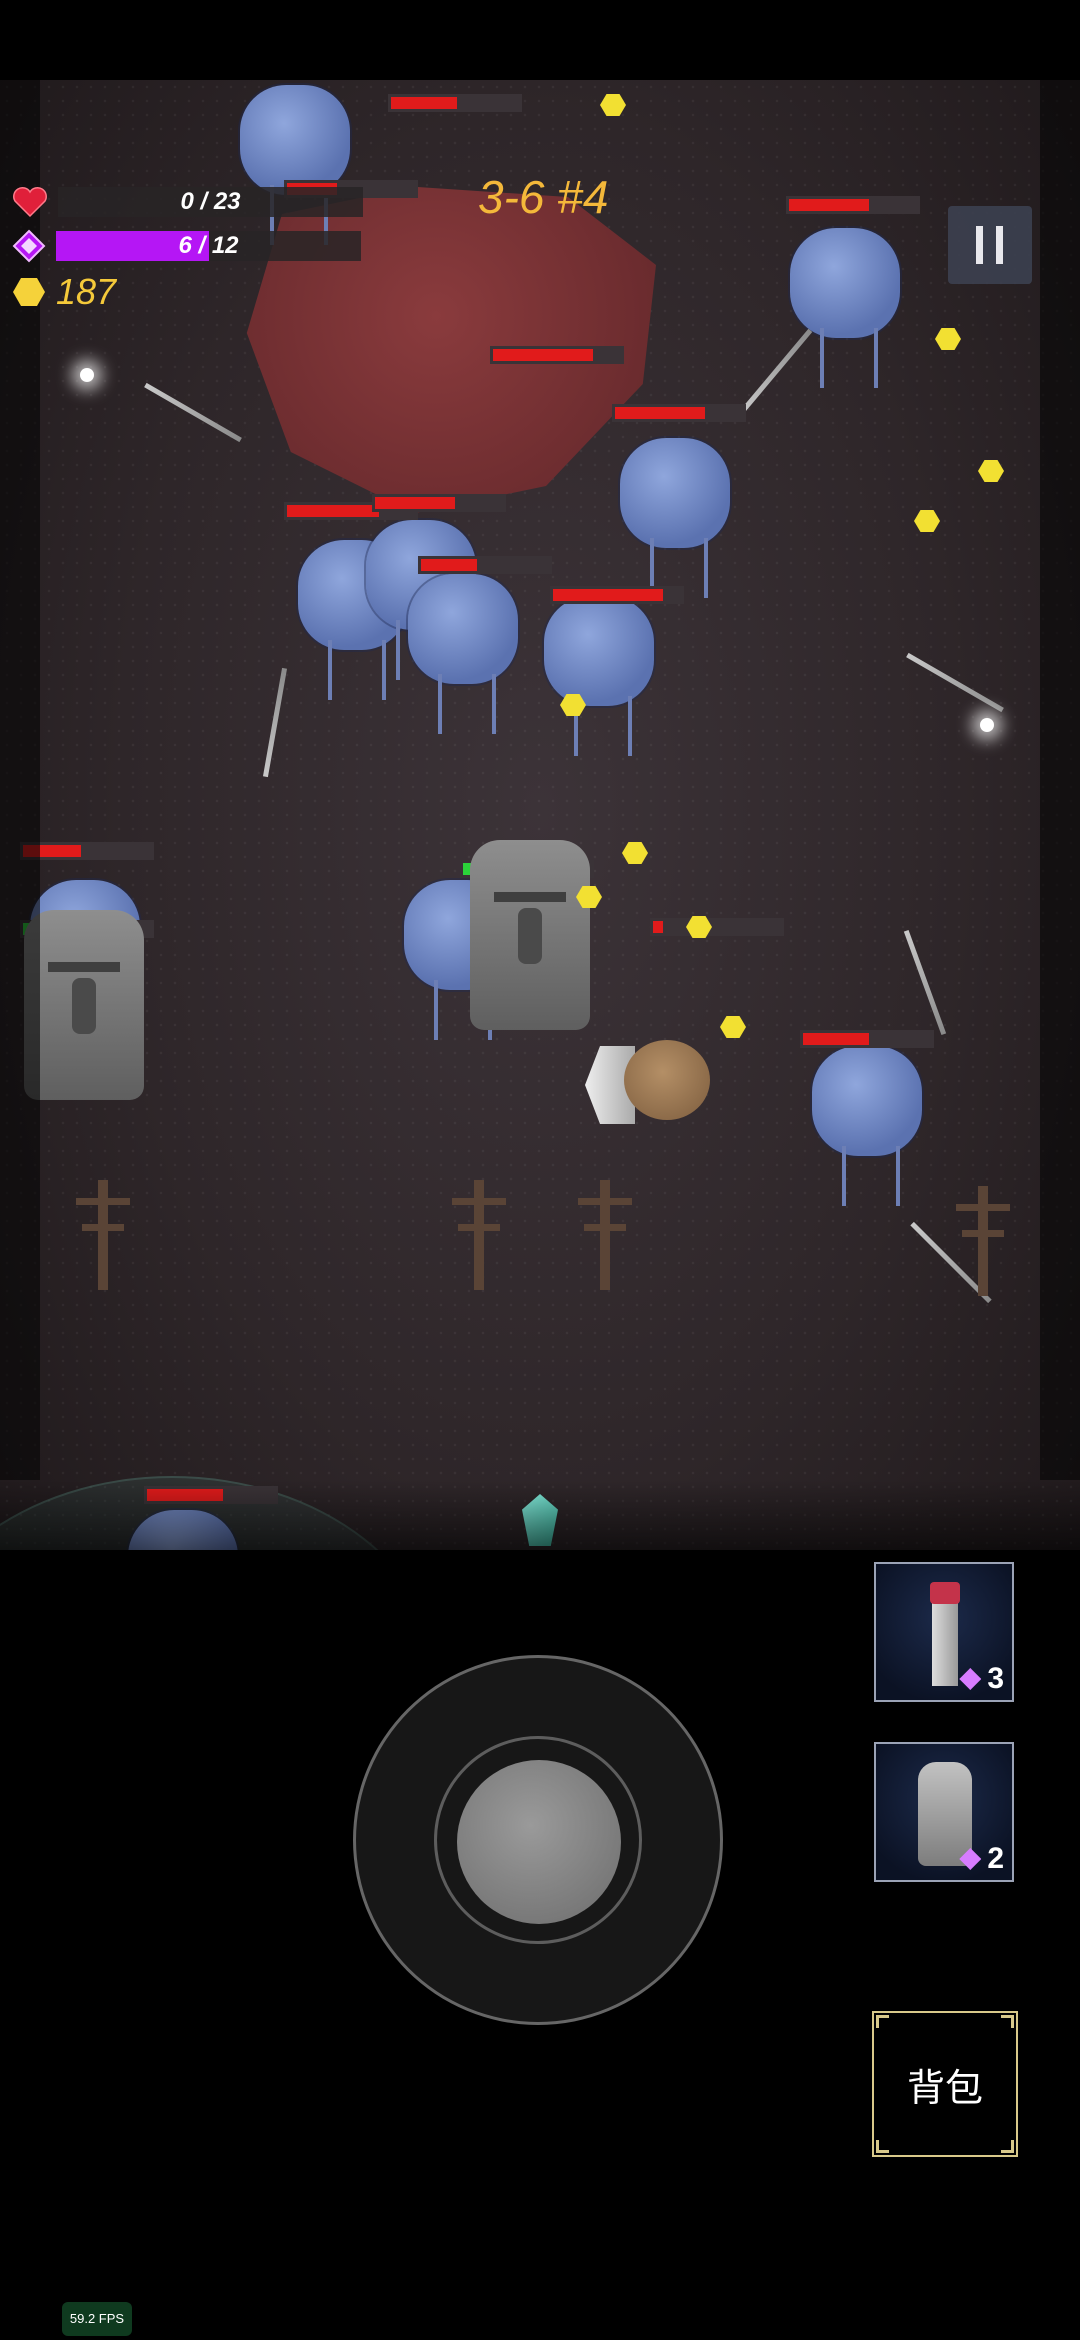 The width and height of the screenshot is (1080, 2340). Describe the element at coordinates (97, 2319) in the screenshot. I see `fps-counter: 59.2 FPS` at that location.